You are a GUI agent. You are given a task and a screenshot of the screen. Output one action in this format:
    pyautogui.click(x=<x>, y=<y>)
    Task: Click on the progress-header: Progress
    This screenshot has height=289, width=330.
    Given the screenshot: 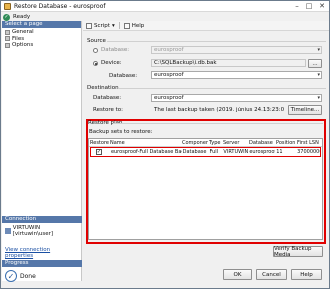 What is the action you would take?
    pyautogui.click(x=42, y=263)
    